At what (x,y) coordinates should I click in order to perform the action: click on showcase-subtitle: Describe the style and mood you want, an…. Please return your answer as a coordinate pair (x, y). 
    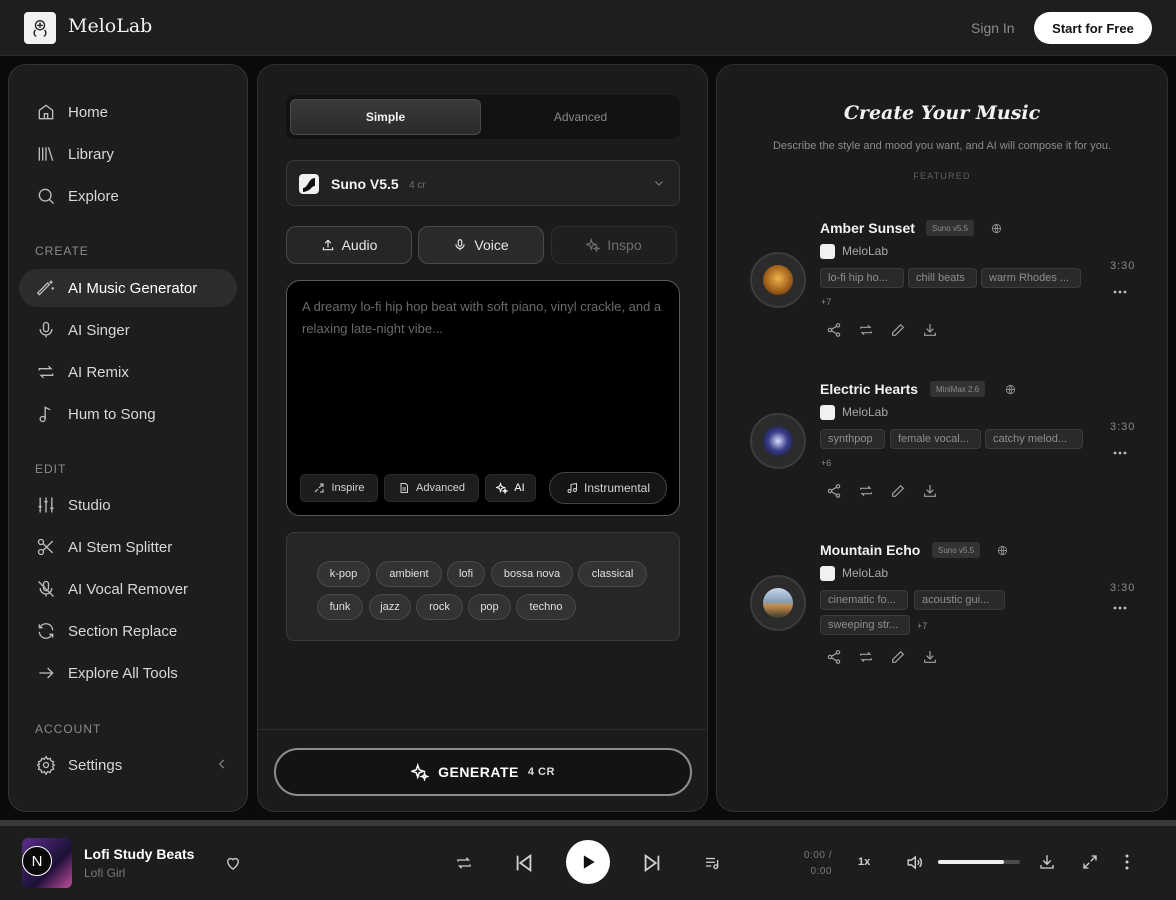
    Looking at the image, I should click on (942, 146).